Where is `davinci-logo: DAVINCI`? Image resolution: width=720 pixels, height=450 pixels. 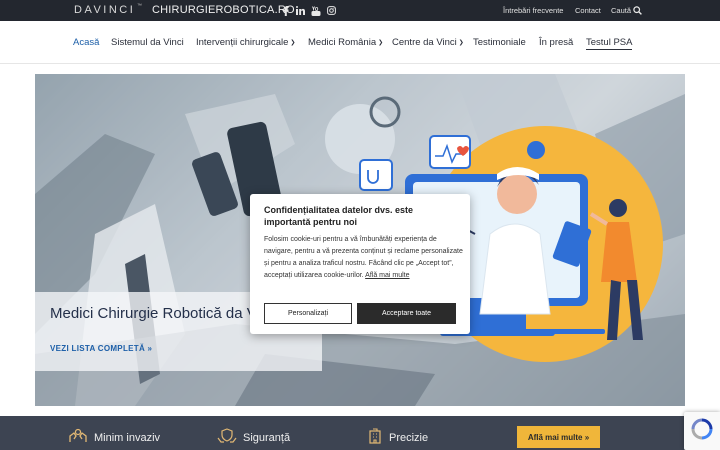 davinci-logo: DAVINCI is located at coordinates (104, 10).